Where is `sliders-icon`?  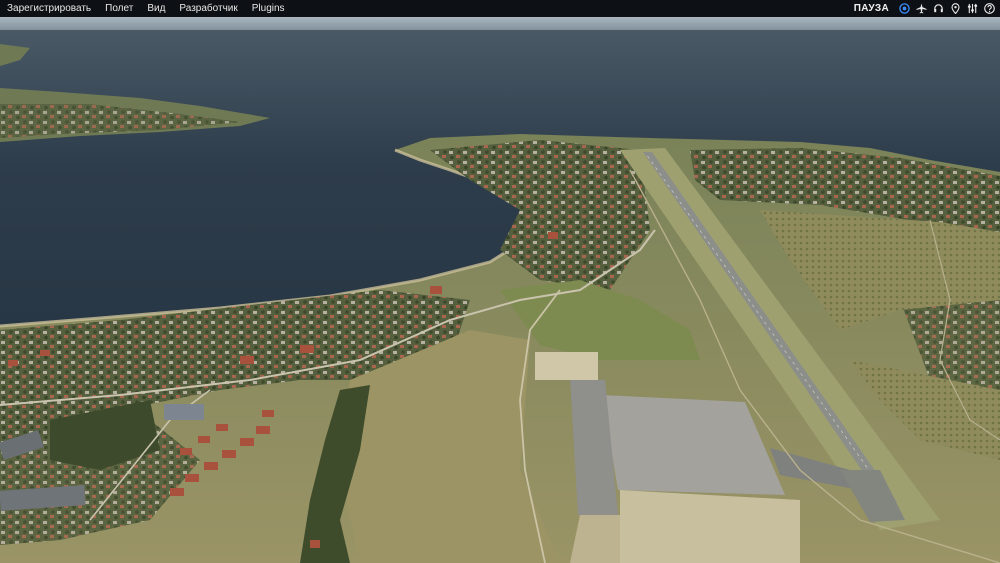 sliders-icon is located at coordinates (972, 8).